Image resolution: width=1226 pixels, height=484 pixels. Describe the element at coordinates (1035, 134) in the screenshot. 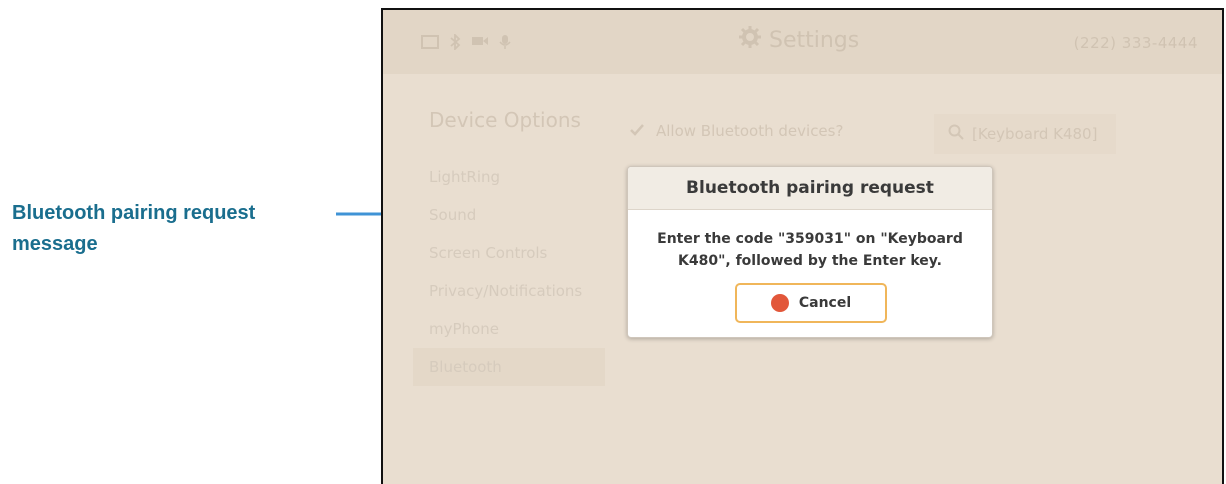

I see `search-text: [Keyboard K480]` at that location.